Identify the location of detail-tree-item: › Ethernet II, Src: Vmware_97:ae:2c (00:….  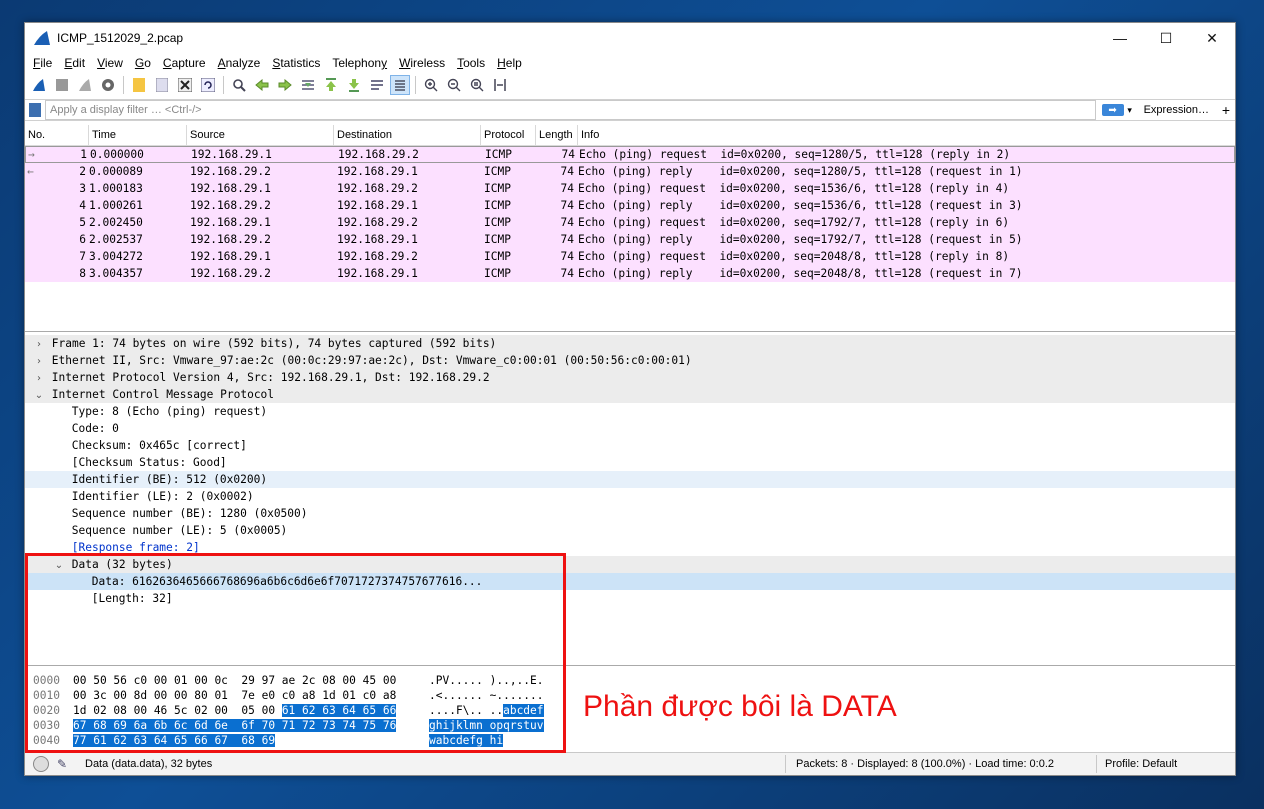
(630, 360).